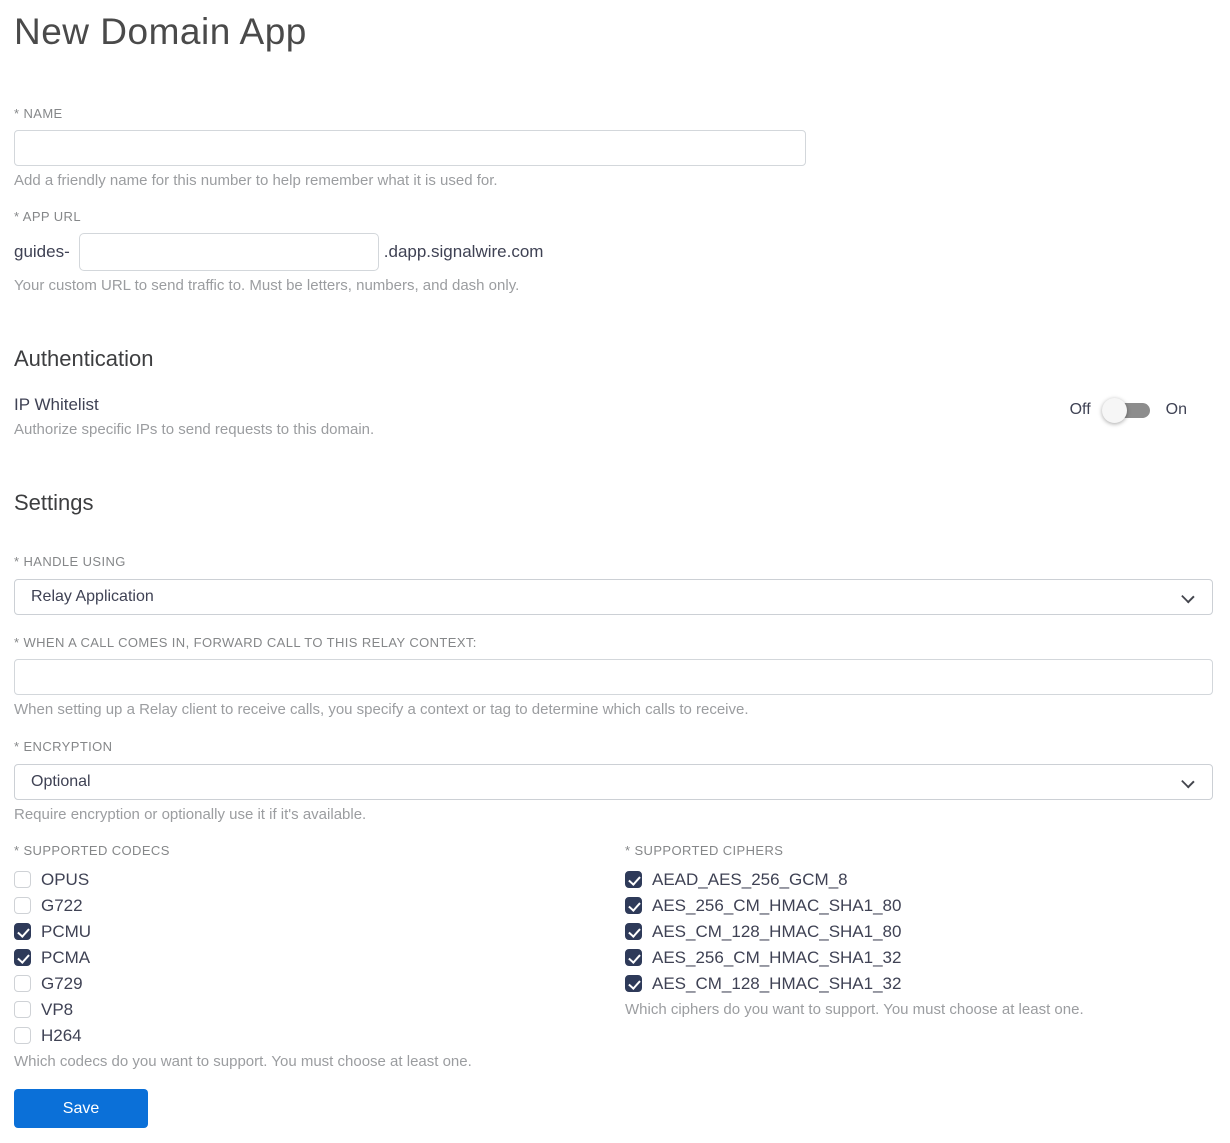 This screenshot has height=1143, width=1230. Describe the element at coordinates (319, 1035) in the screenshot. I see `codec-option-h264: H264` at that location.